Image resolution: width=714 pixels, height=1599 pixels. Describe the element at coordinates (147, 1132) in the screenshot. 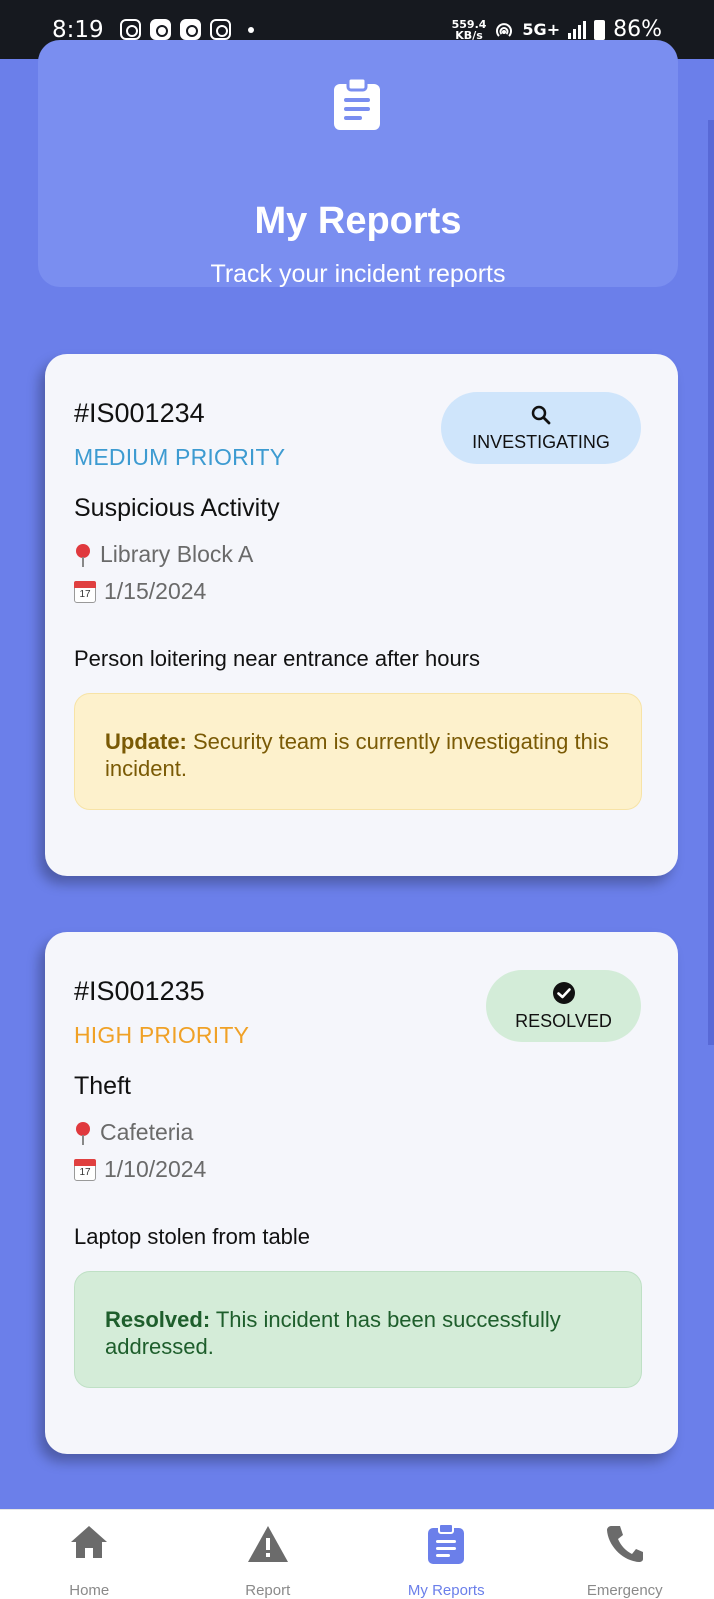

I see `location-text: Cafeteria` at that location.